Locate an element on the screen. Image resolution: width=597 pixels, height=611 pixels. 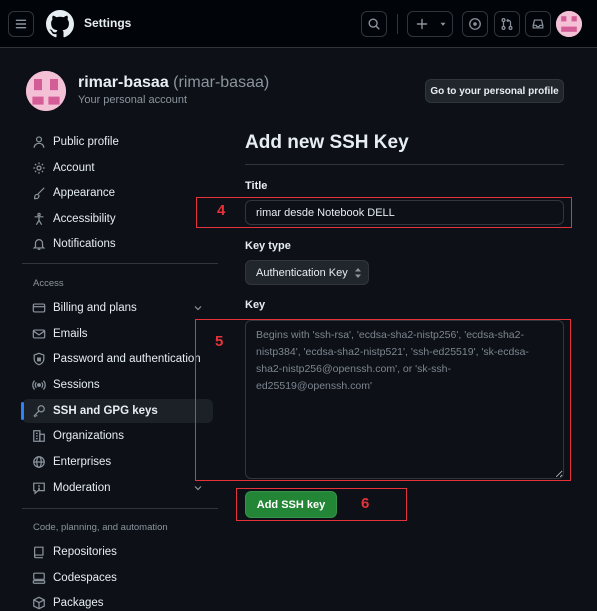
sidebar-item-label: Billing and plans is located at coordinates (95, 308).